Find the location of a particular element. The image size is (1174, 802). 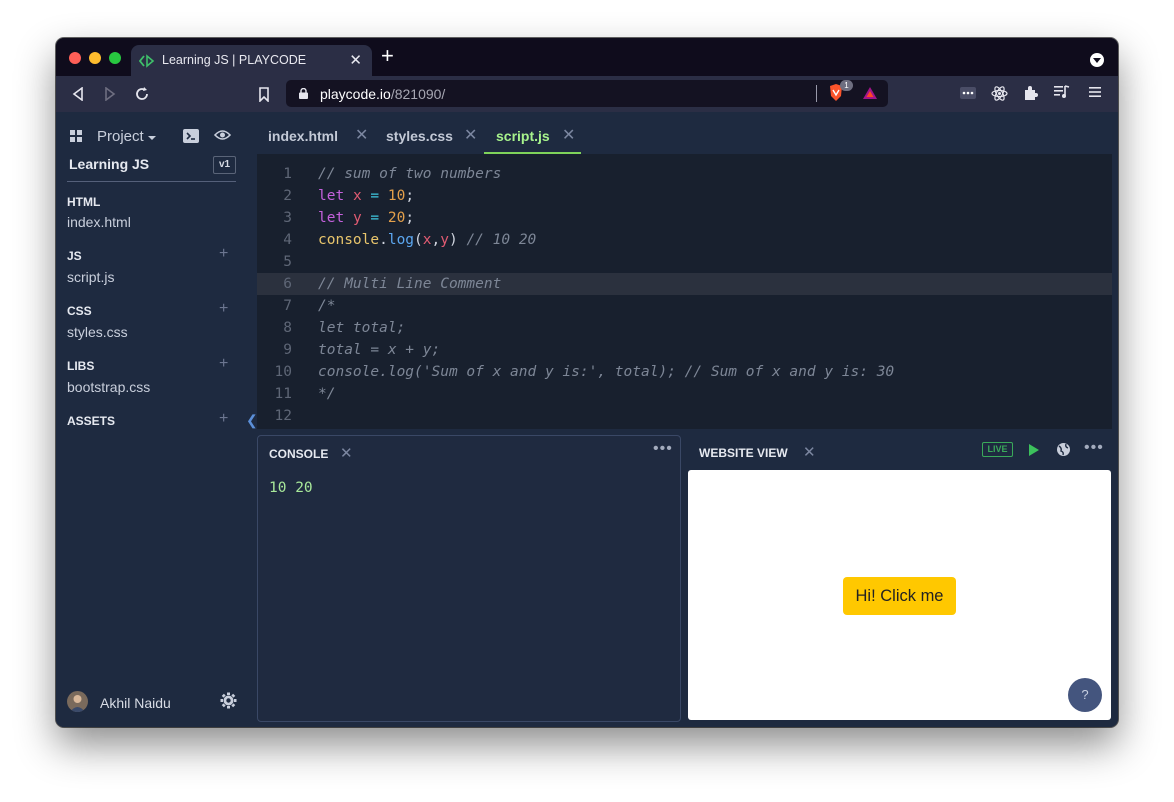

code-token: ( is located at coordinates (418, 240).